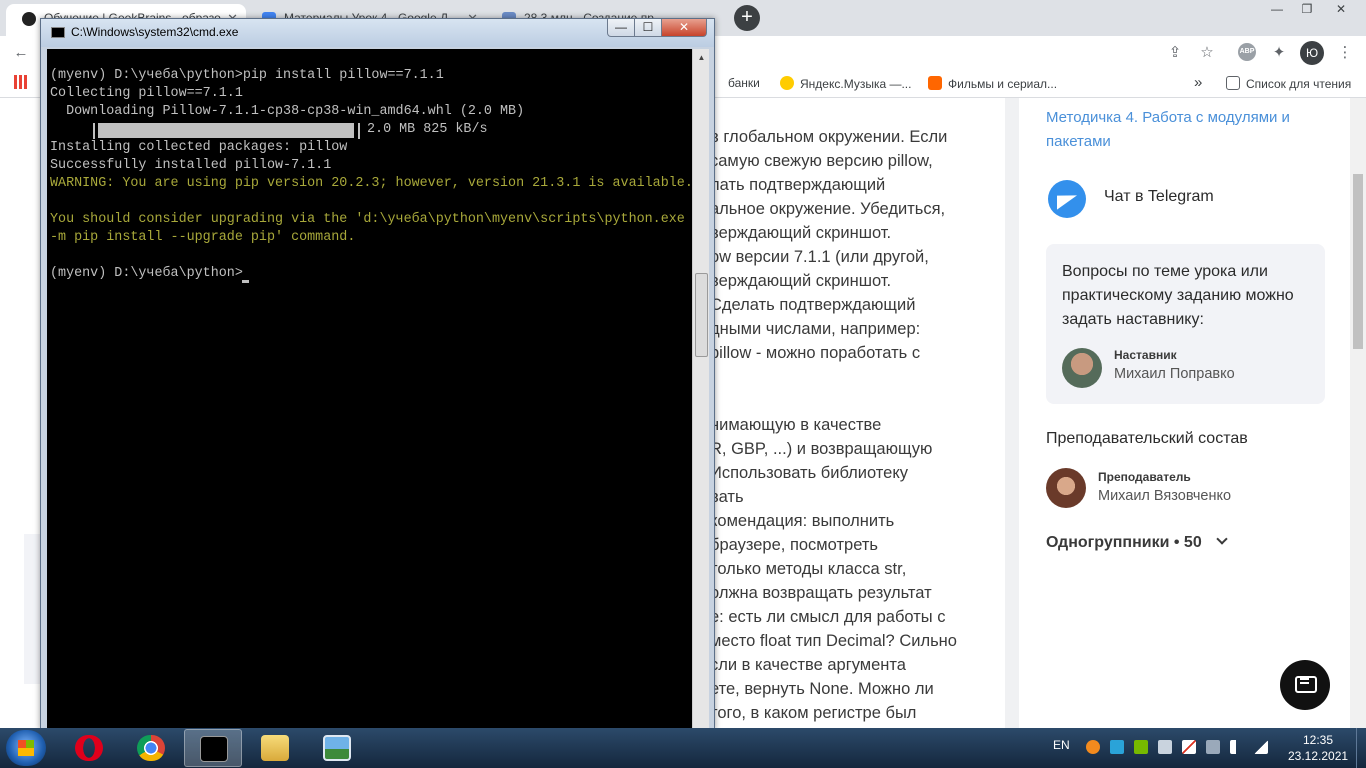  What do you see at coordinates (1345, 53) in the screenshot?
I see `chrome-menu-icon: ⋮` at bounding box center [1345, 53].